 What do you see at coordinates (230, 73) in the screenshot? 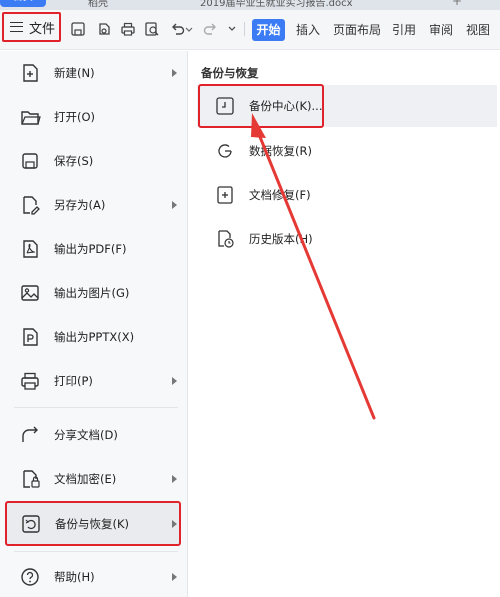
I see `submenu-title: 备份与恢复` at bounding box center [230, 73].